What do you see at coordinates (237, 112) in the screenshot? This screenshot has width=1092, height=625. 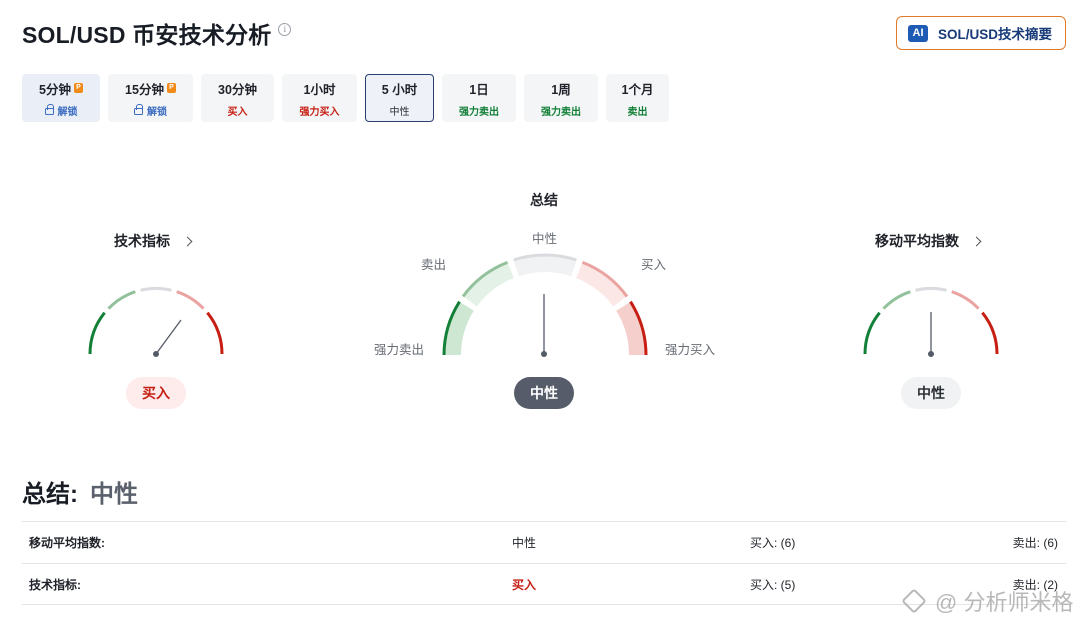 I see `tab-sub-label: 买入` at bounding box center [237, 112].